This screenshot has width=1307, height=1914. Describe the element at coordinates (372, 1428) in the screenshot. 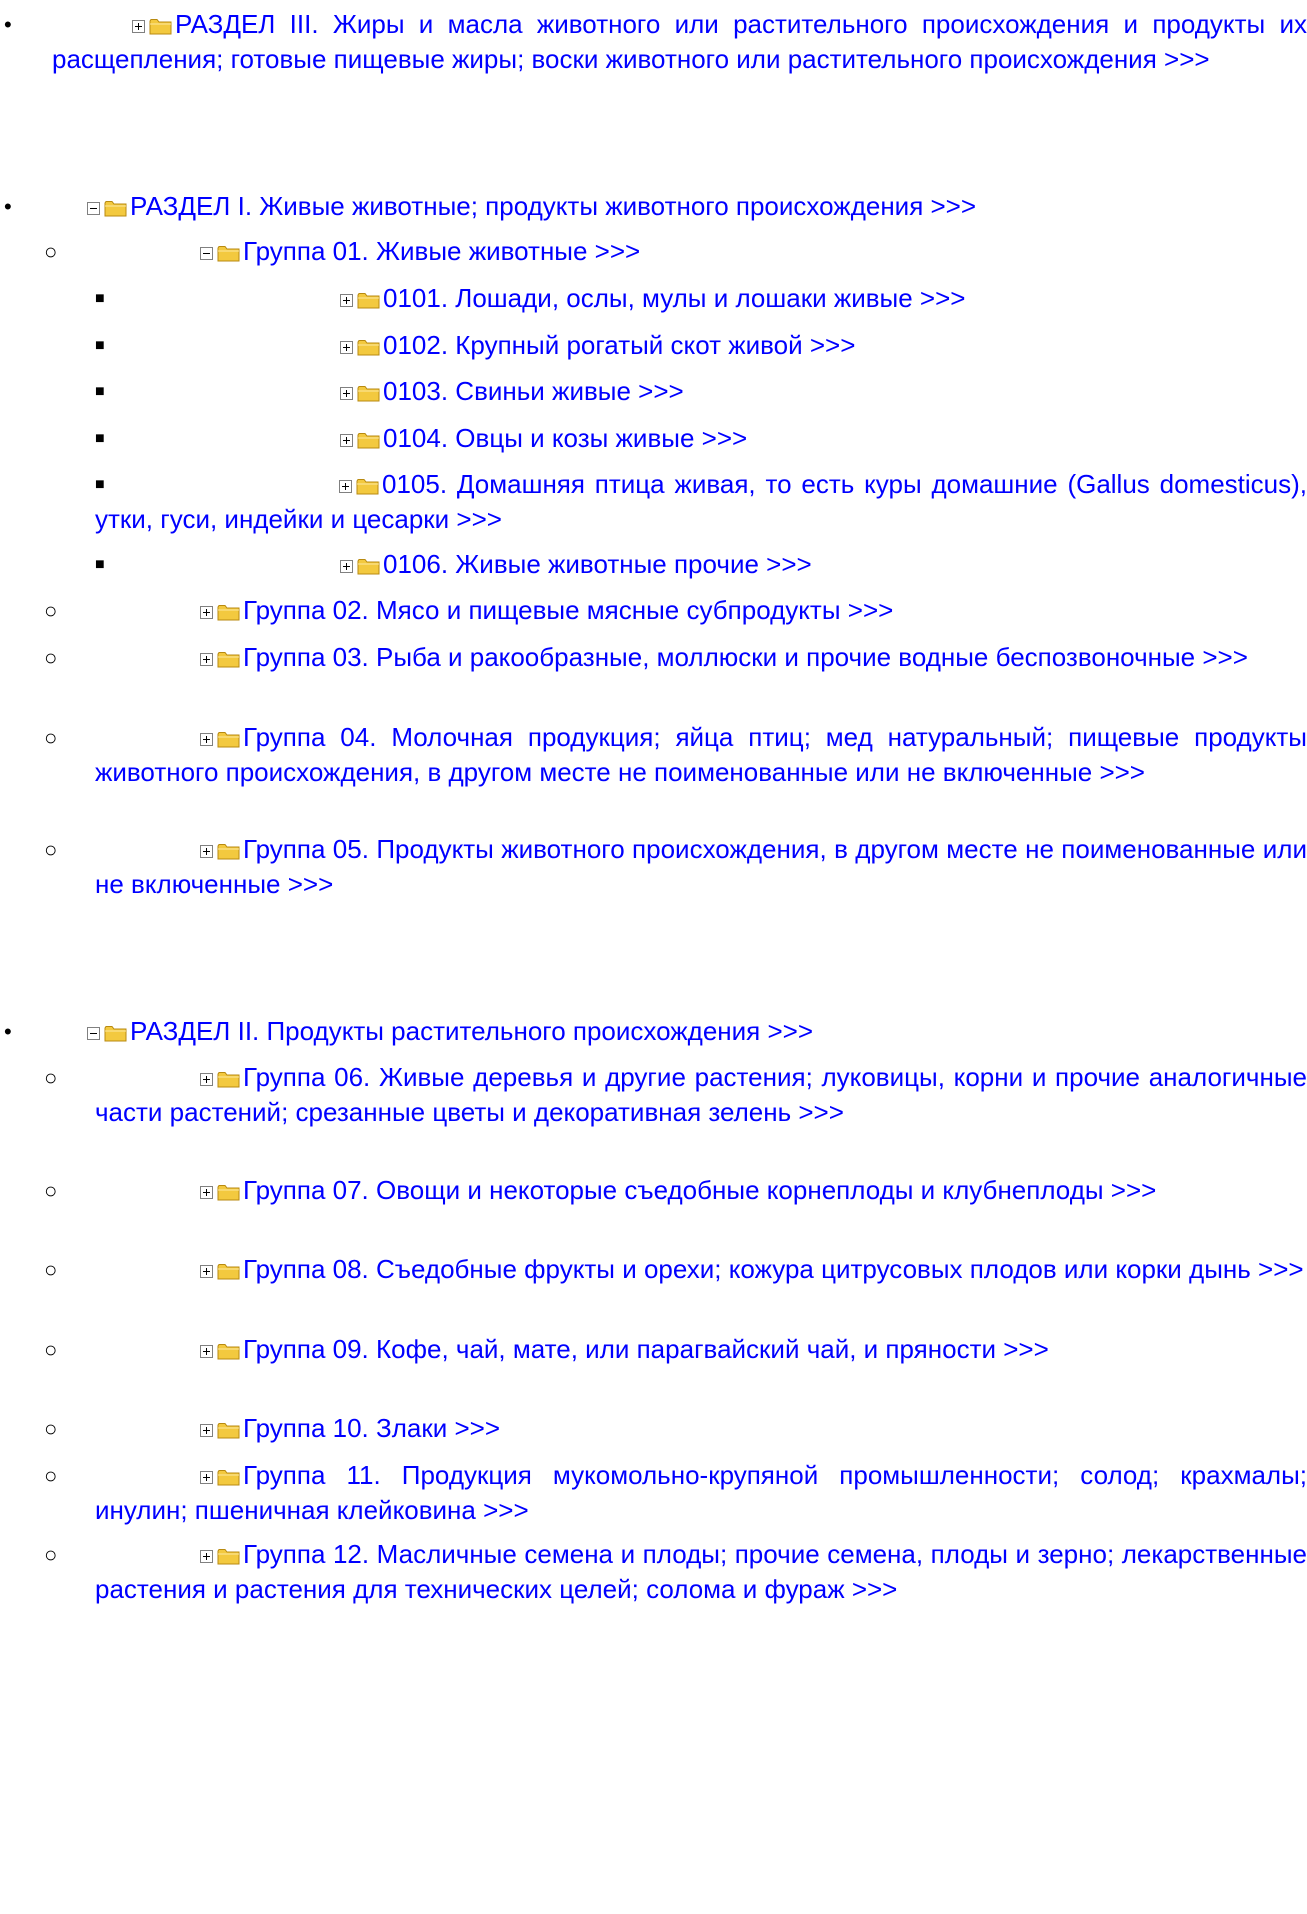

I see `tree-item-label: Группа 10. Злаки >>>` at that location.